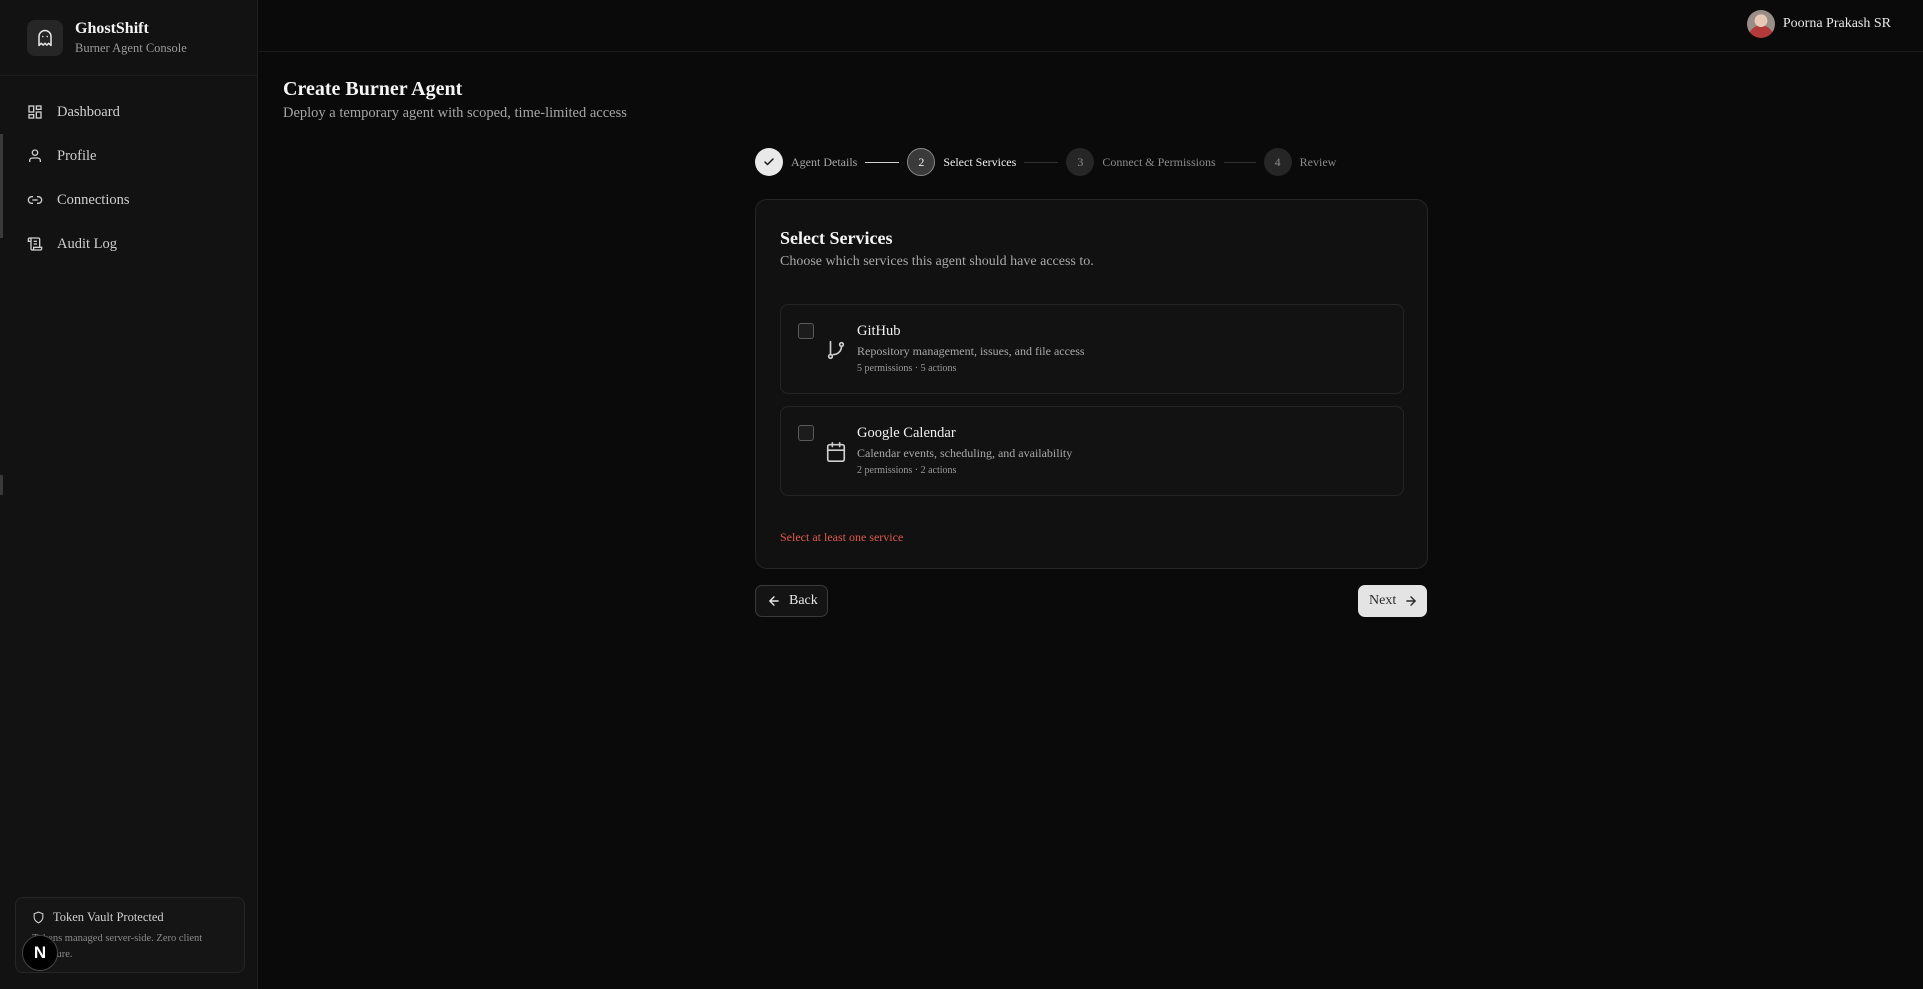 This screenshot has height=989, width=1923. I want to click on sidebar-item-connections: Connections, so click(128, 200).